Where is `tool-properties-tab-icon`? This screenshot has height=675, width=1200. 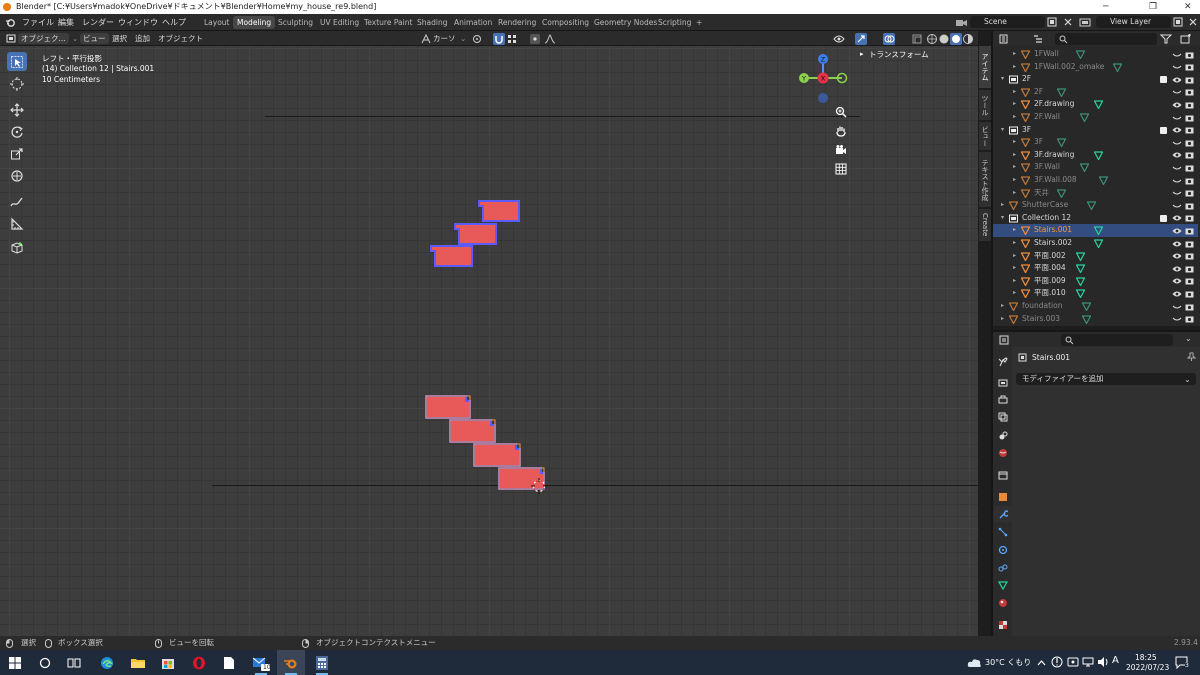 tool-properties-tab-icon is located at coordinates (1003, 362).